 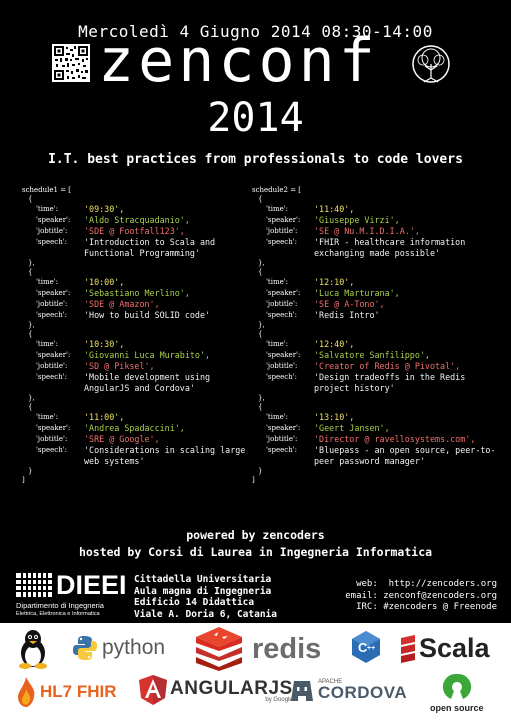 What do you see at coordinates (387, 366) in the screenshot?
I see `jobtitle-value: 'Creator of Redis @ Pivotal',` at bounding box center [387, 366].